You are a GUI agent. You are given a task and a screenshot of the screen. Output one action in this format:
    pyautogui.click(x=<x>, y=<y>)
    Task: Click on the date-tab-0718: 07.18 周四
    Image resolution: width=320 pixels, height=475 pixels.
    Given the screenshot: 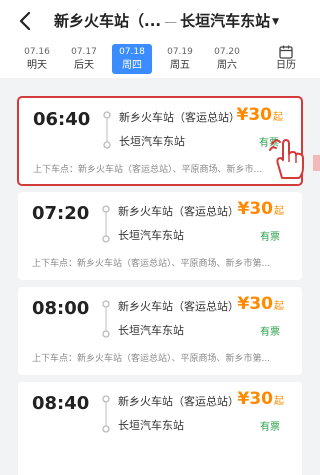 What is the action you would take?
    pyautogui.click(x=132, y=59)
    